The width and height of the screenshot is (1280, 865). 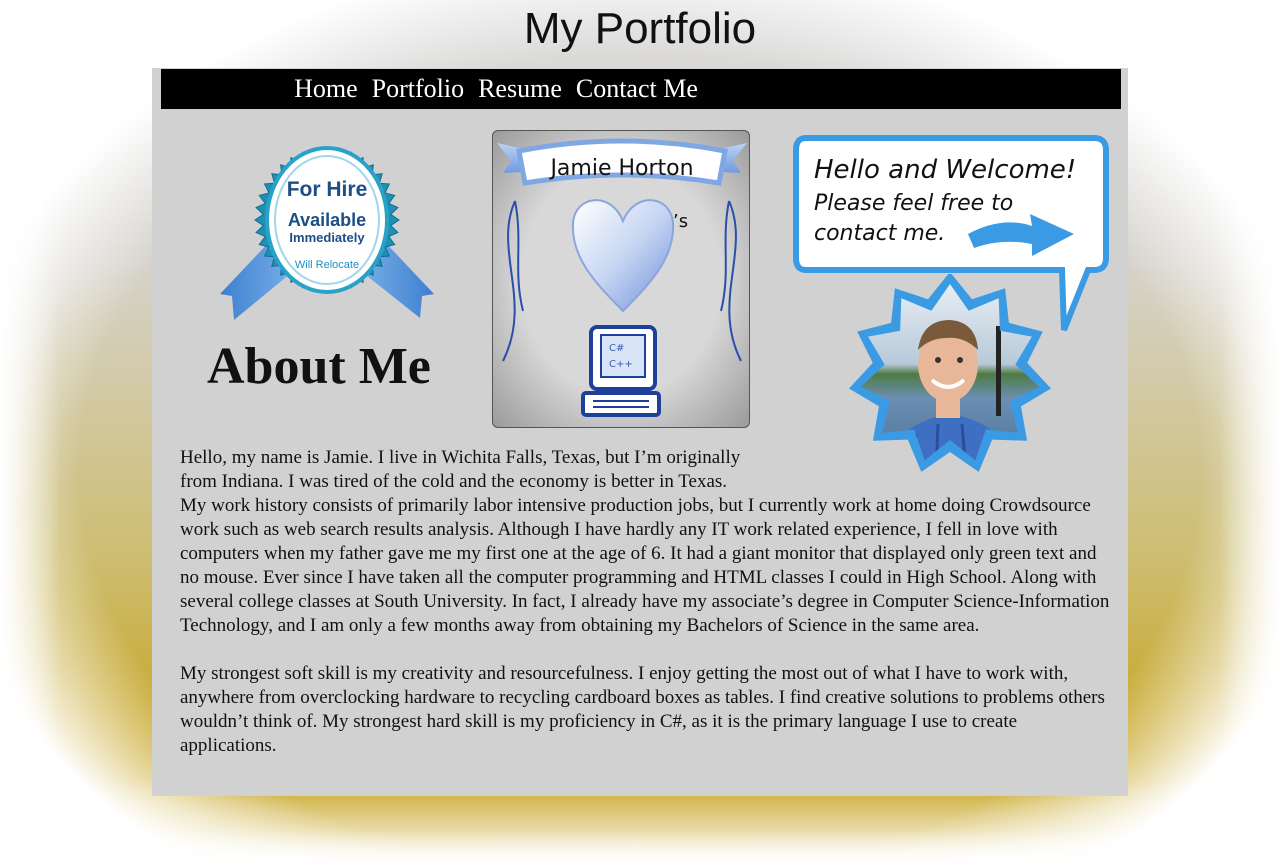 What do you see at coordinates (620, 168) in the screenshot?
I see `logo-banner-text: Jamie Horton` at bounding box center [620, 168].